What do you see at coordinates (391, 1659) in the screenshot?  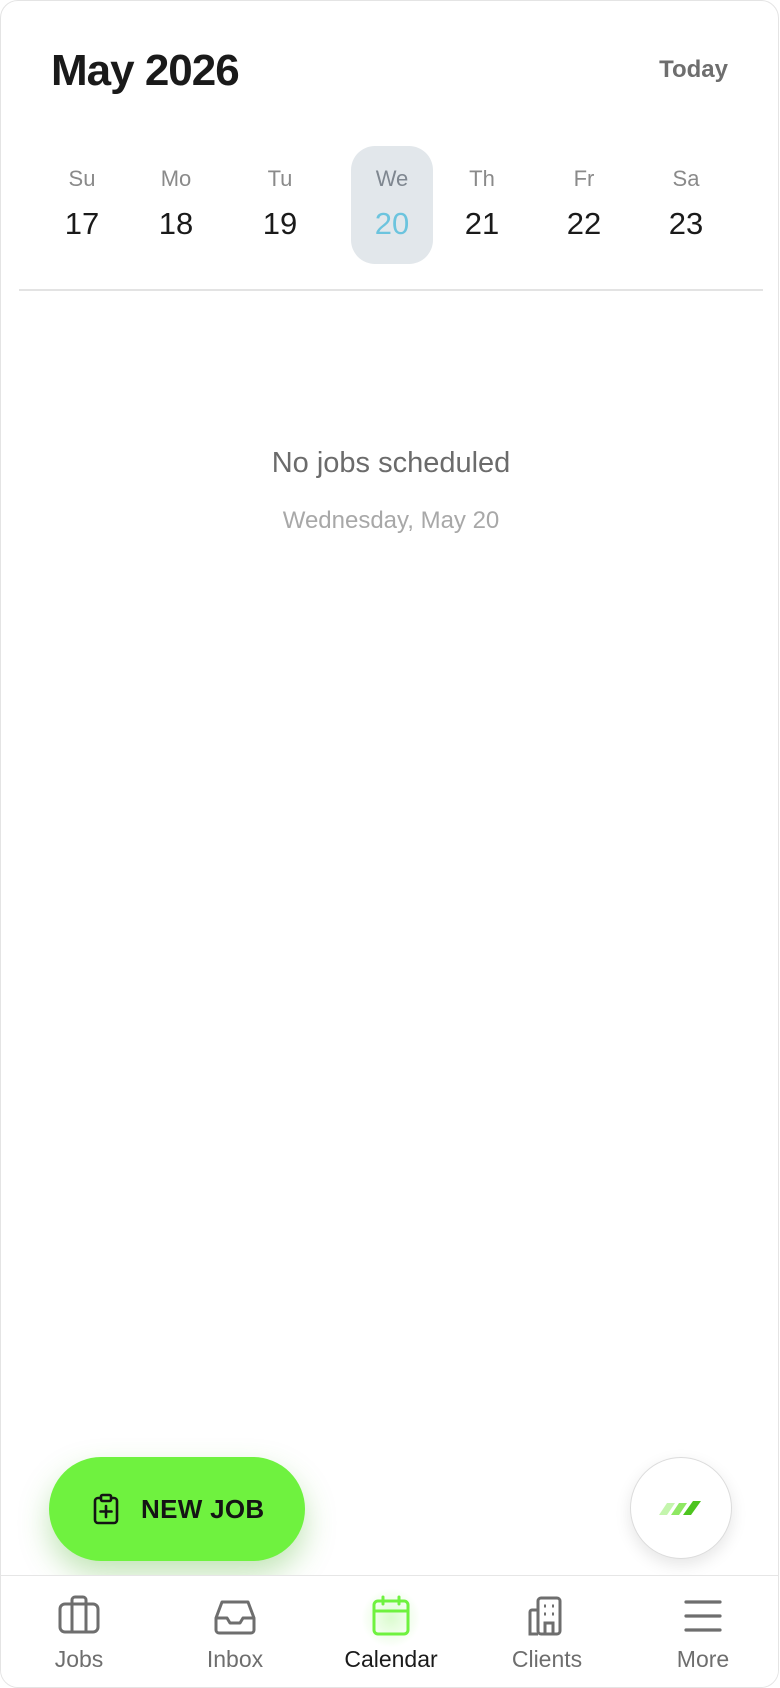 I see `tab-label: Calendar` at bounding box center [391, 1659].